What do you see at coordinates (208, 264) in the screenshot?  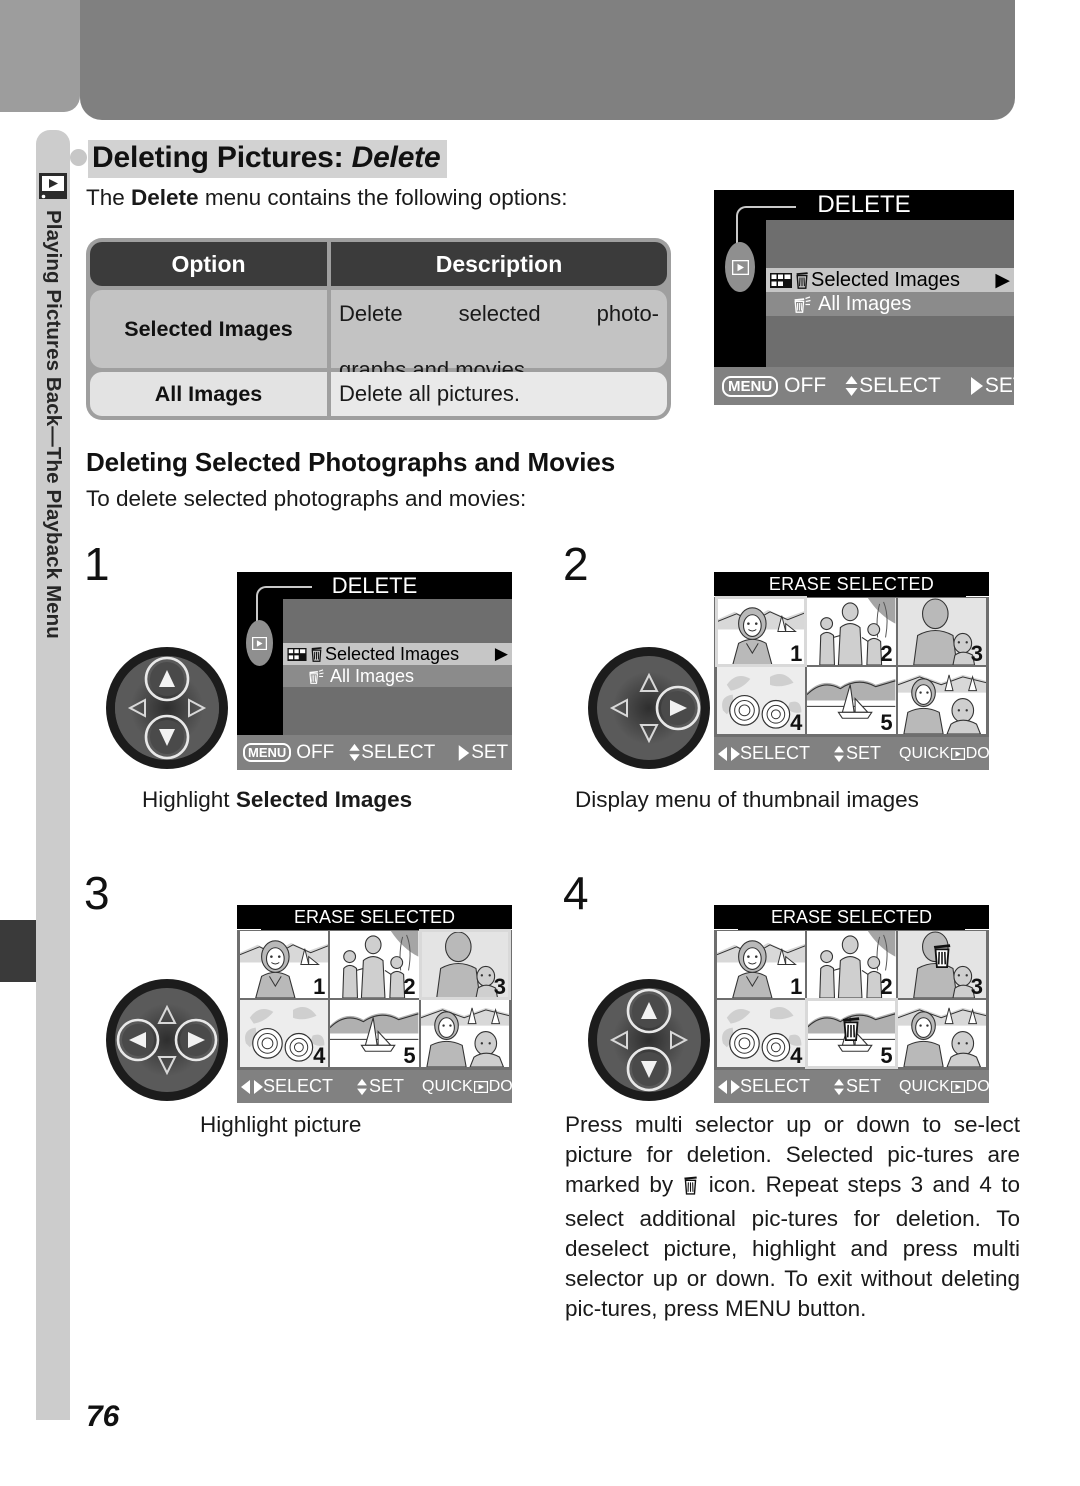 I see `table-header-option: Option` at bounding box center [208, 264].